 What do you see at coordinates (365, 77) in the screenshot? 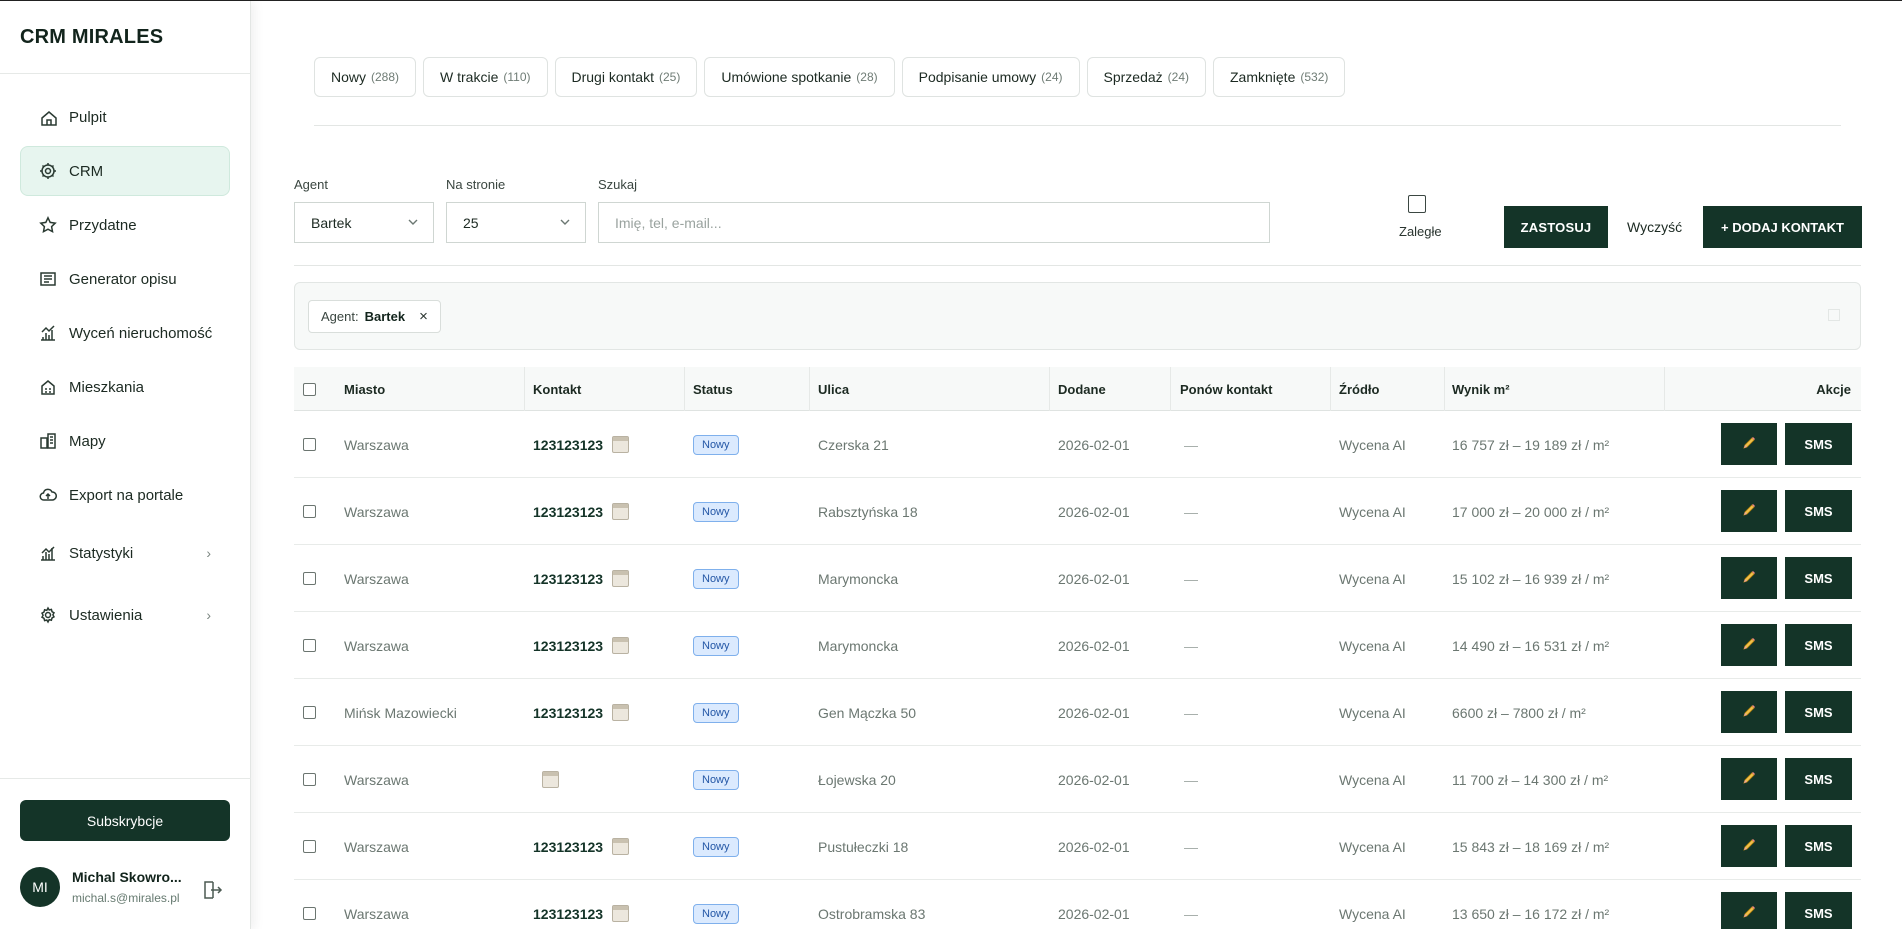
I see `tab-0: Nowy (288)` at bounding box center [365, 77].